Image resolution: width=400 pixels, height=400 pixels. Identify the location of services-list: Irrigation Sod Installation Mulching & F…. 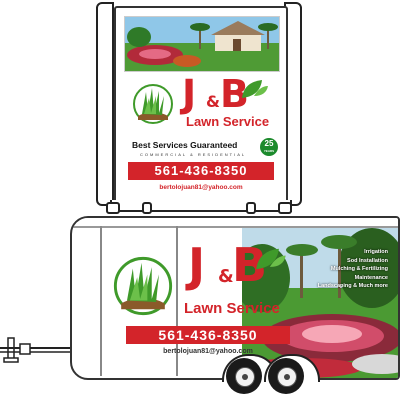
(353, 269).